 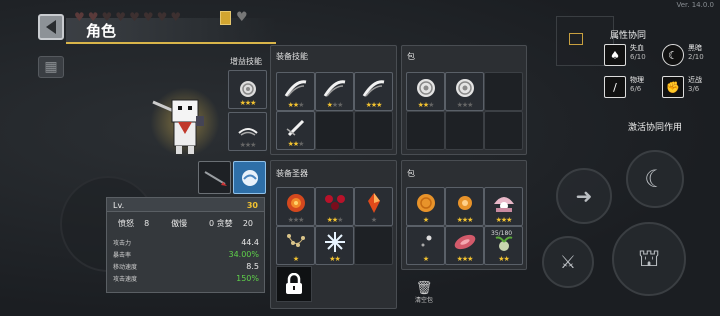 I want to click on skill-button: ☾, so click(x=655, y=179).